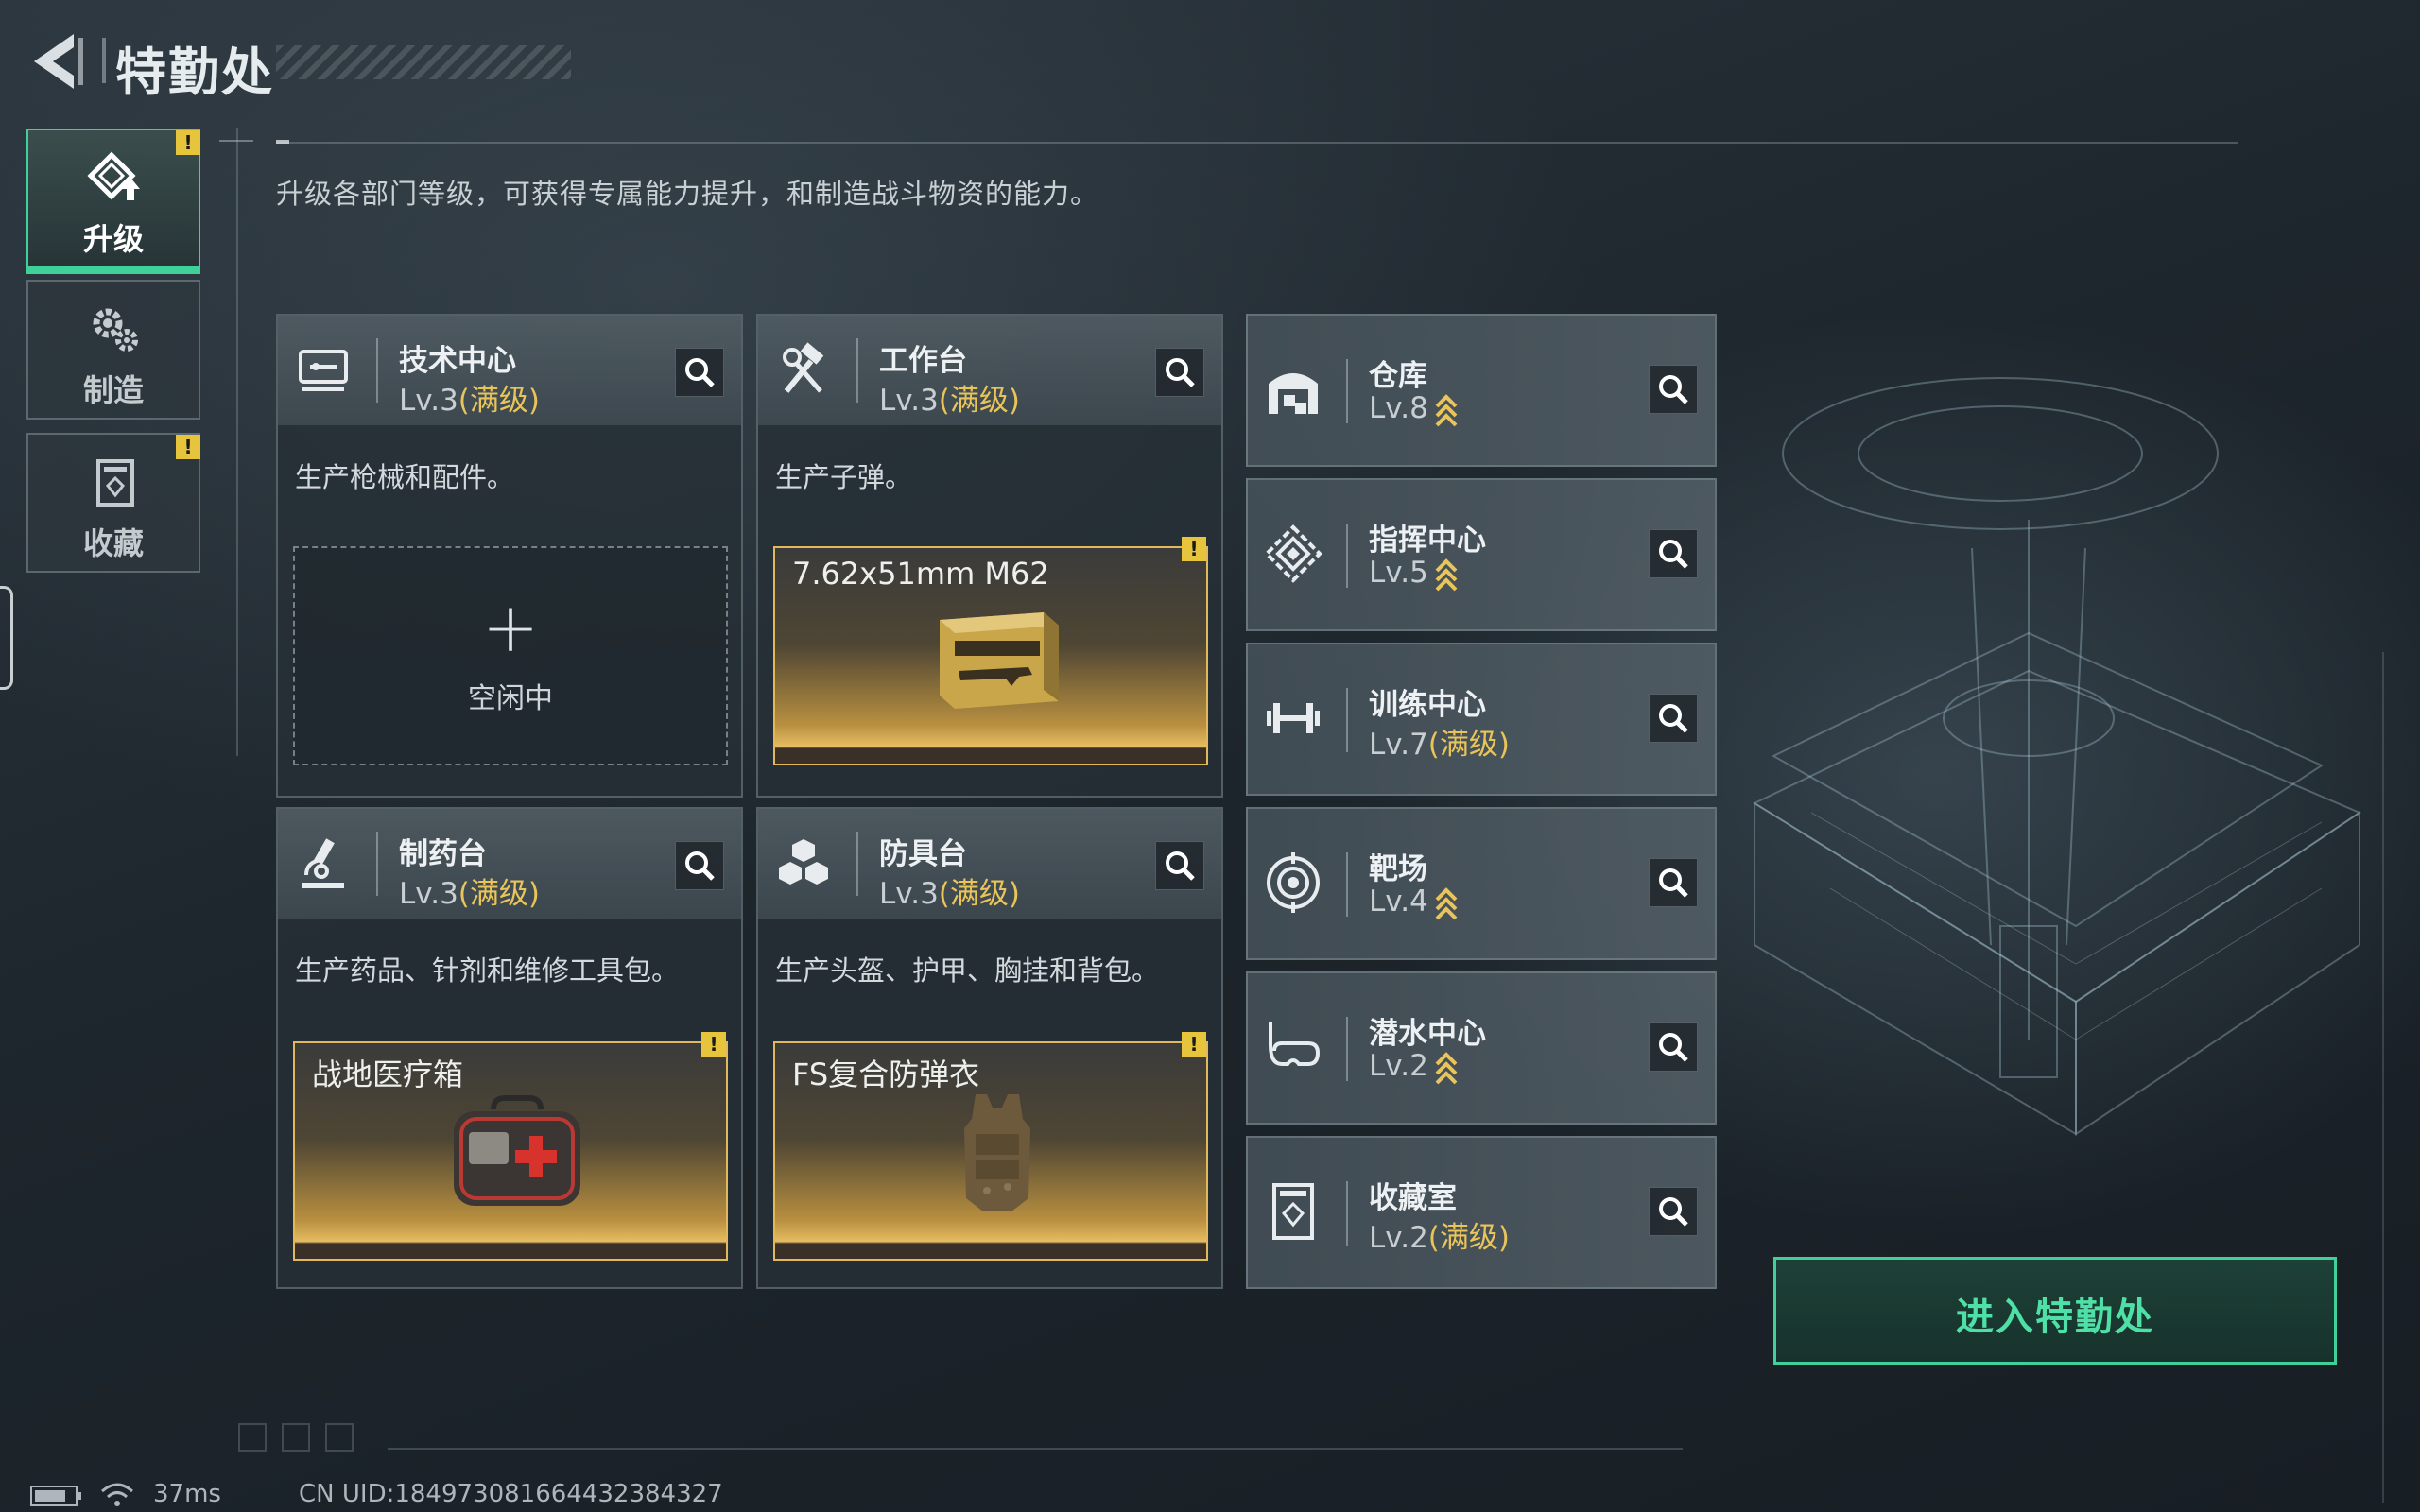 This screenshot has height=1512, width=2420. I want to click on building-name: 训练中心, so click(1427, 705).